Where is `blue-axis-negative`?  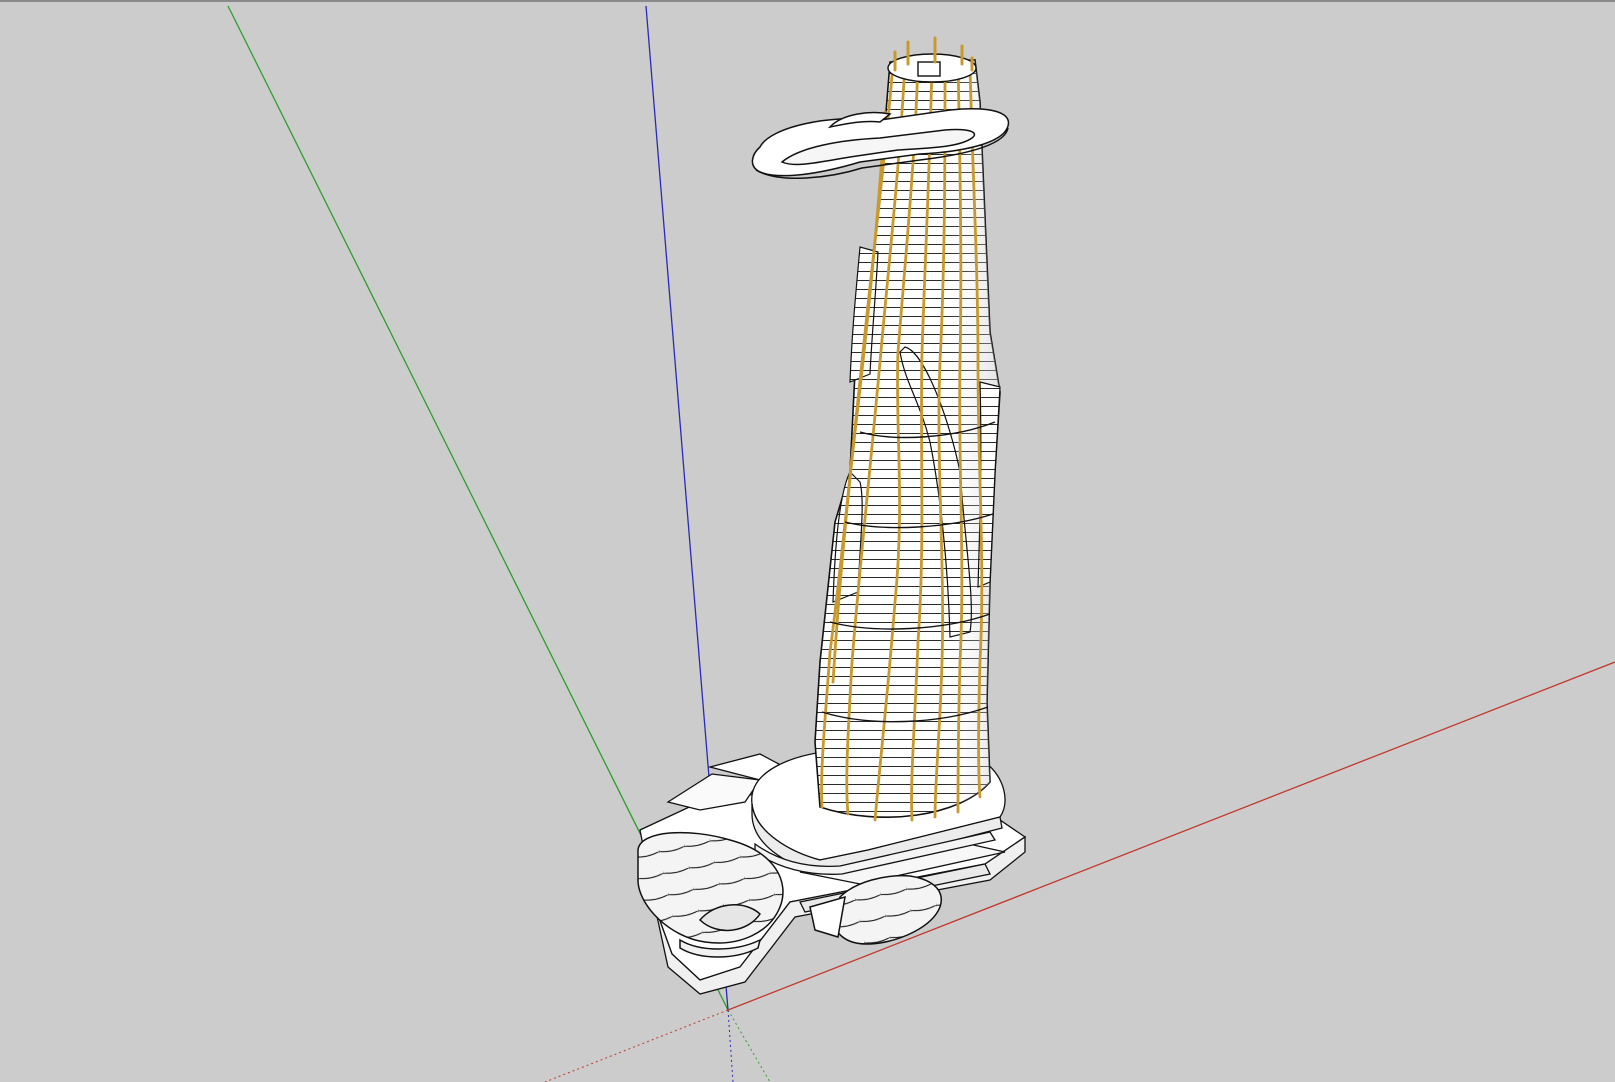 blue-axis-negative is located at coordinates (730, 1045).